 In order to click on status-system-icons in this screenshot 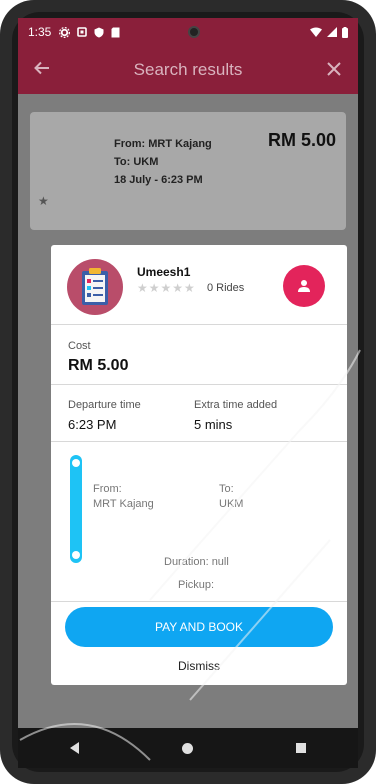, I will do `click(329, 32)`.